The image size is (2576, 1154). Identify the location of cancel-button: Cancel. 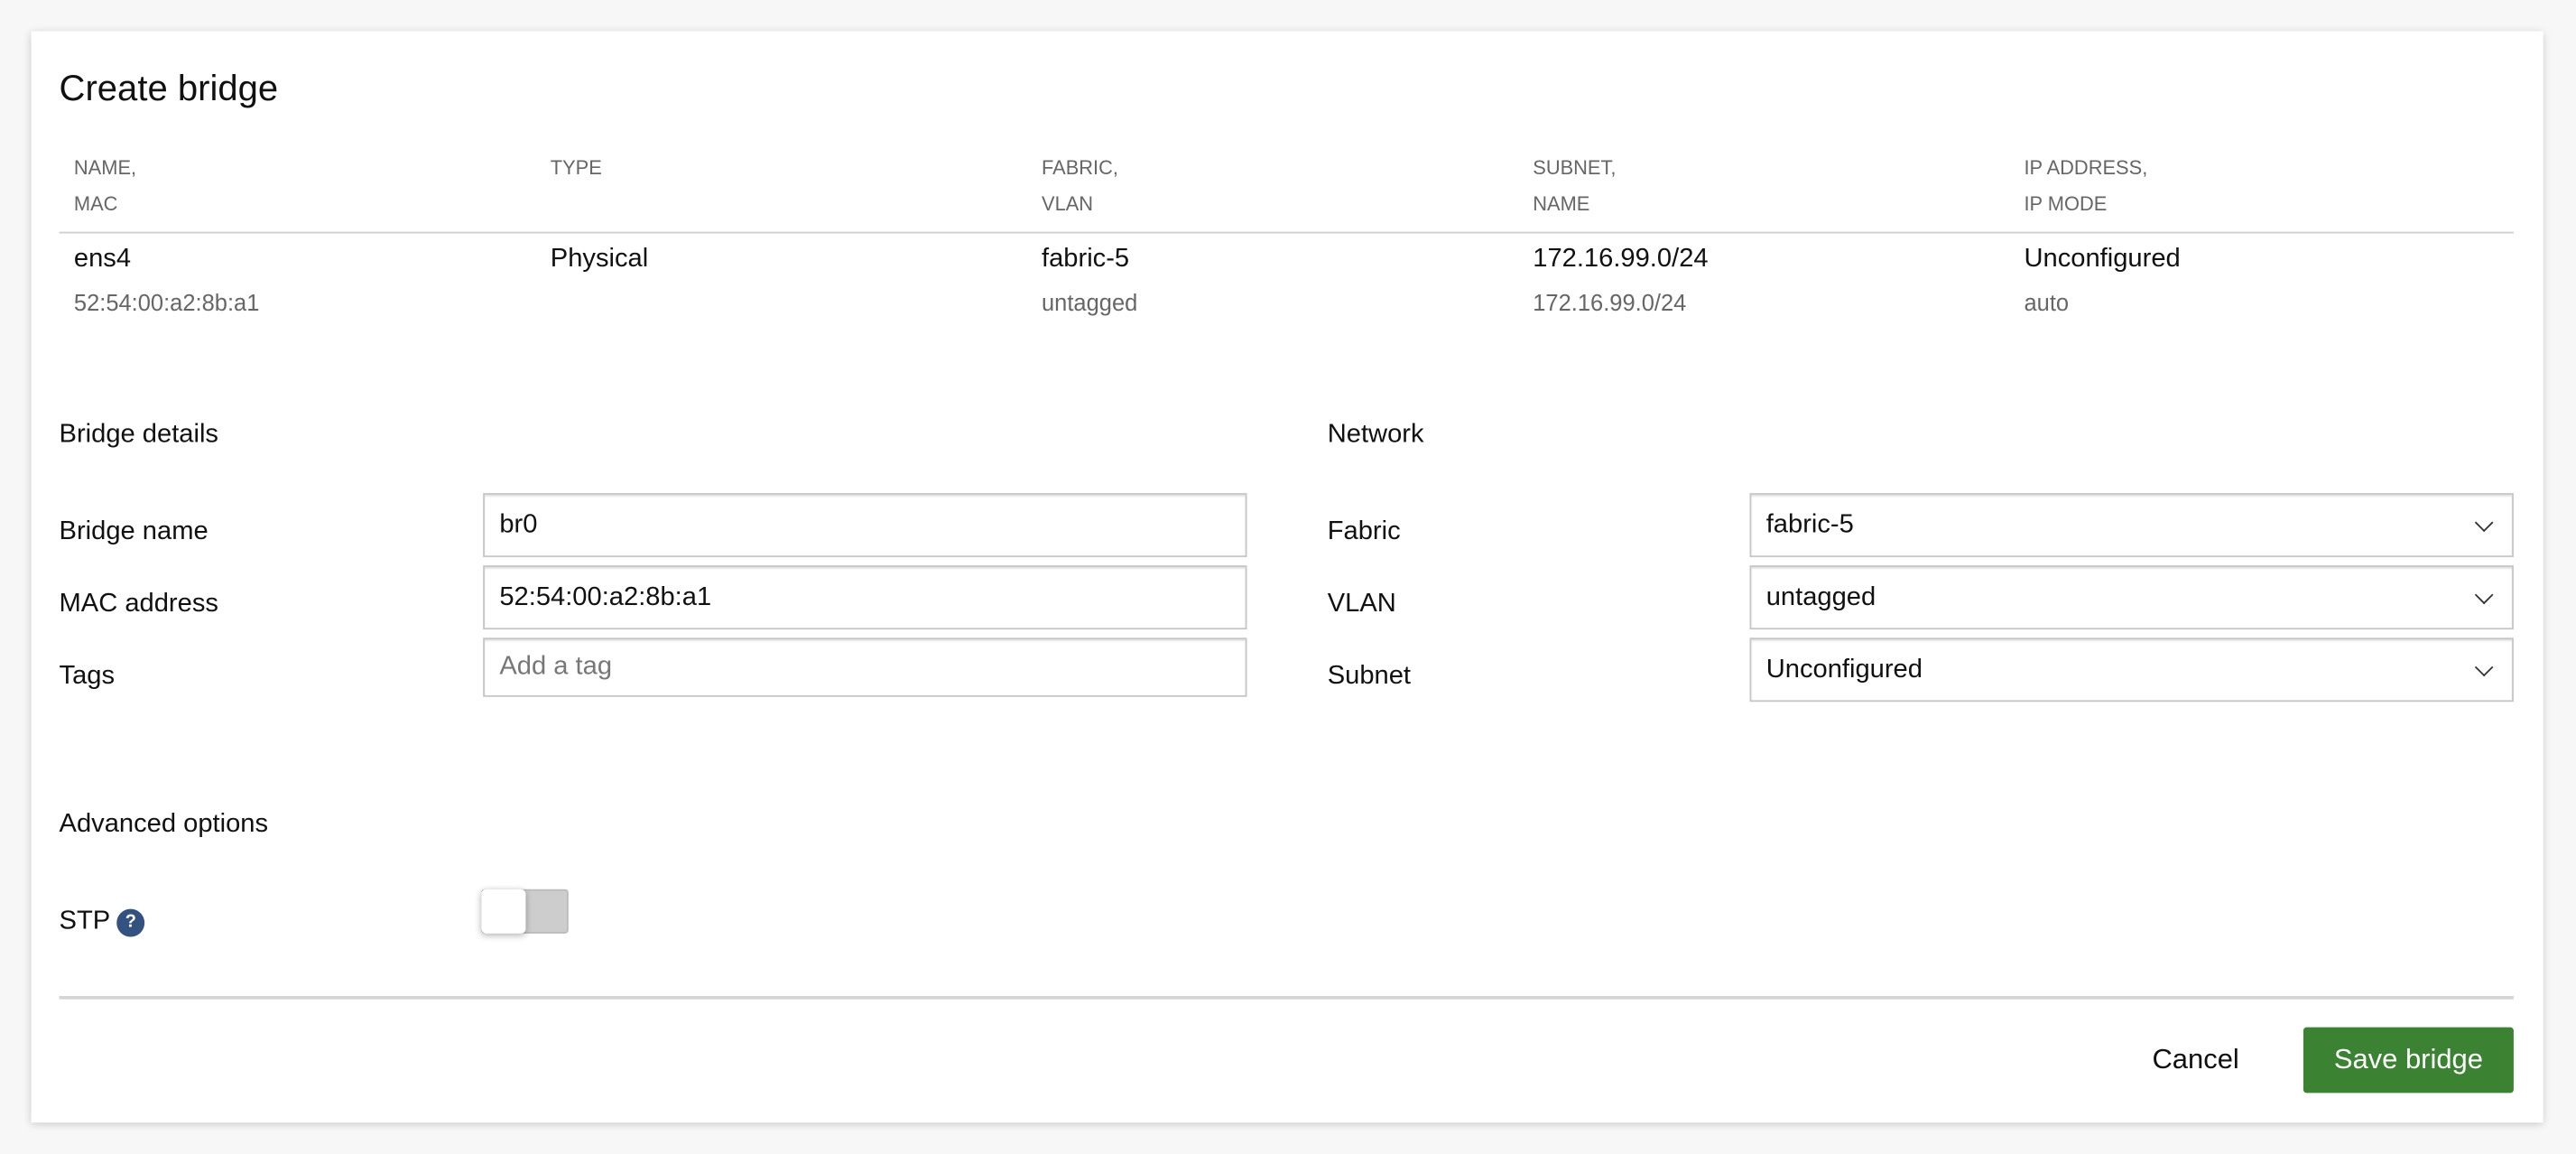
(2195, 1060).